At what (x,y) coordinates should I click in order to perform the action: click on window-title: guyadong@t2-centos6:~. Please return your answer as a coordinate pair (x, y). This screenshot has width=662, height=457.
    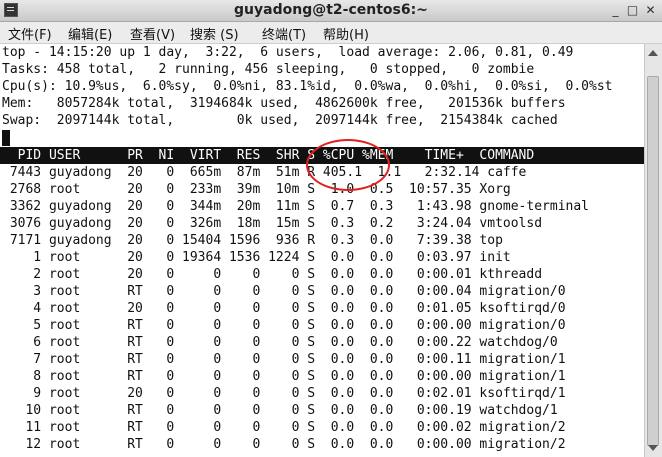
    Looking at the image, I should click on (331, 10).